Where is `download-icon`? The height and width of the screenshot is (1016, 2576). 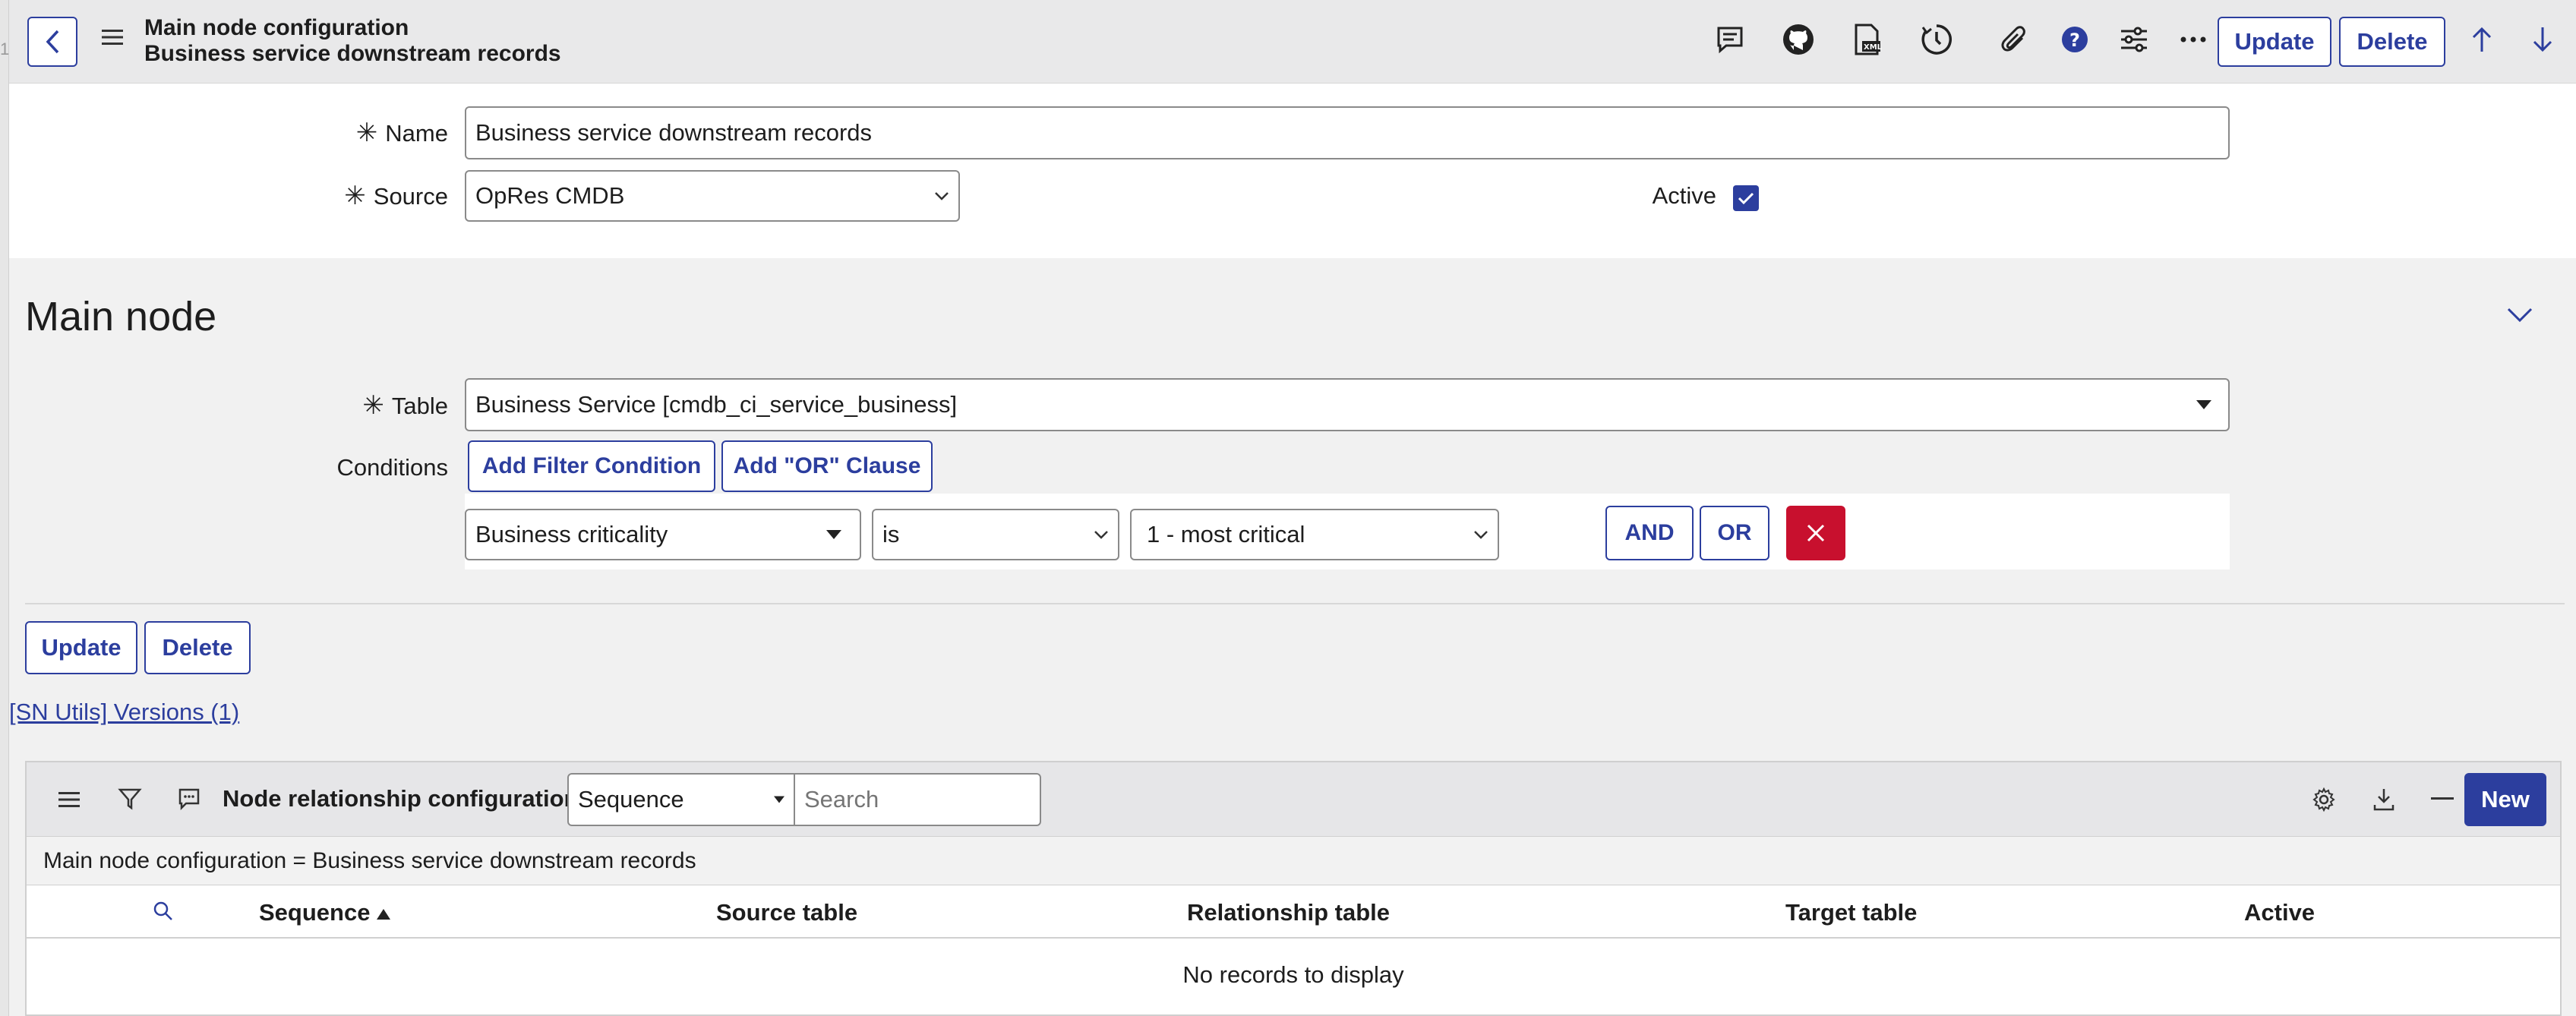 download-icon is located at coordinates (2384, 800).